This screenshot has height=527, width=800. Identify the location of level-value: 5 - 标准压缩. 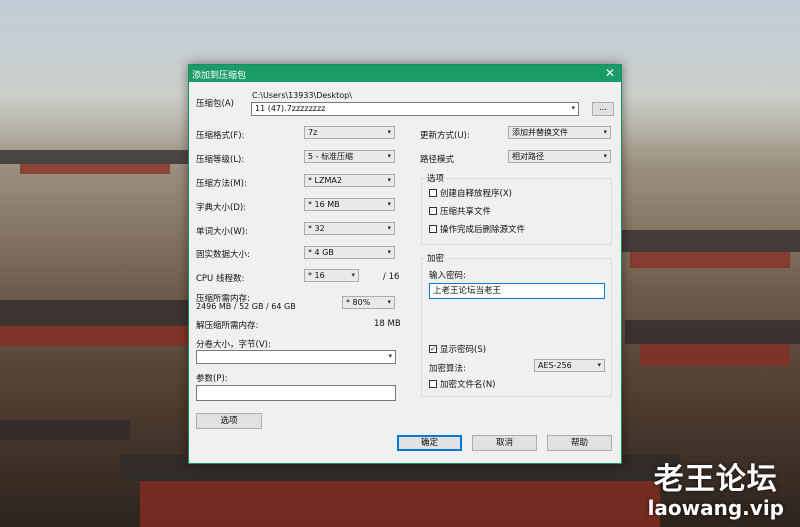
(331, 156).